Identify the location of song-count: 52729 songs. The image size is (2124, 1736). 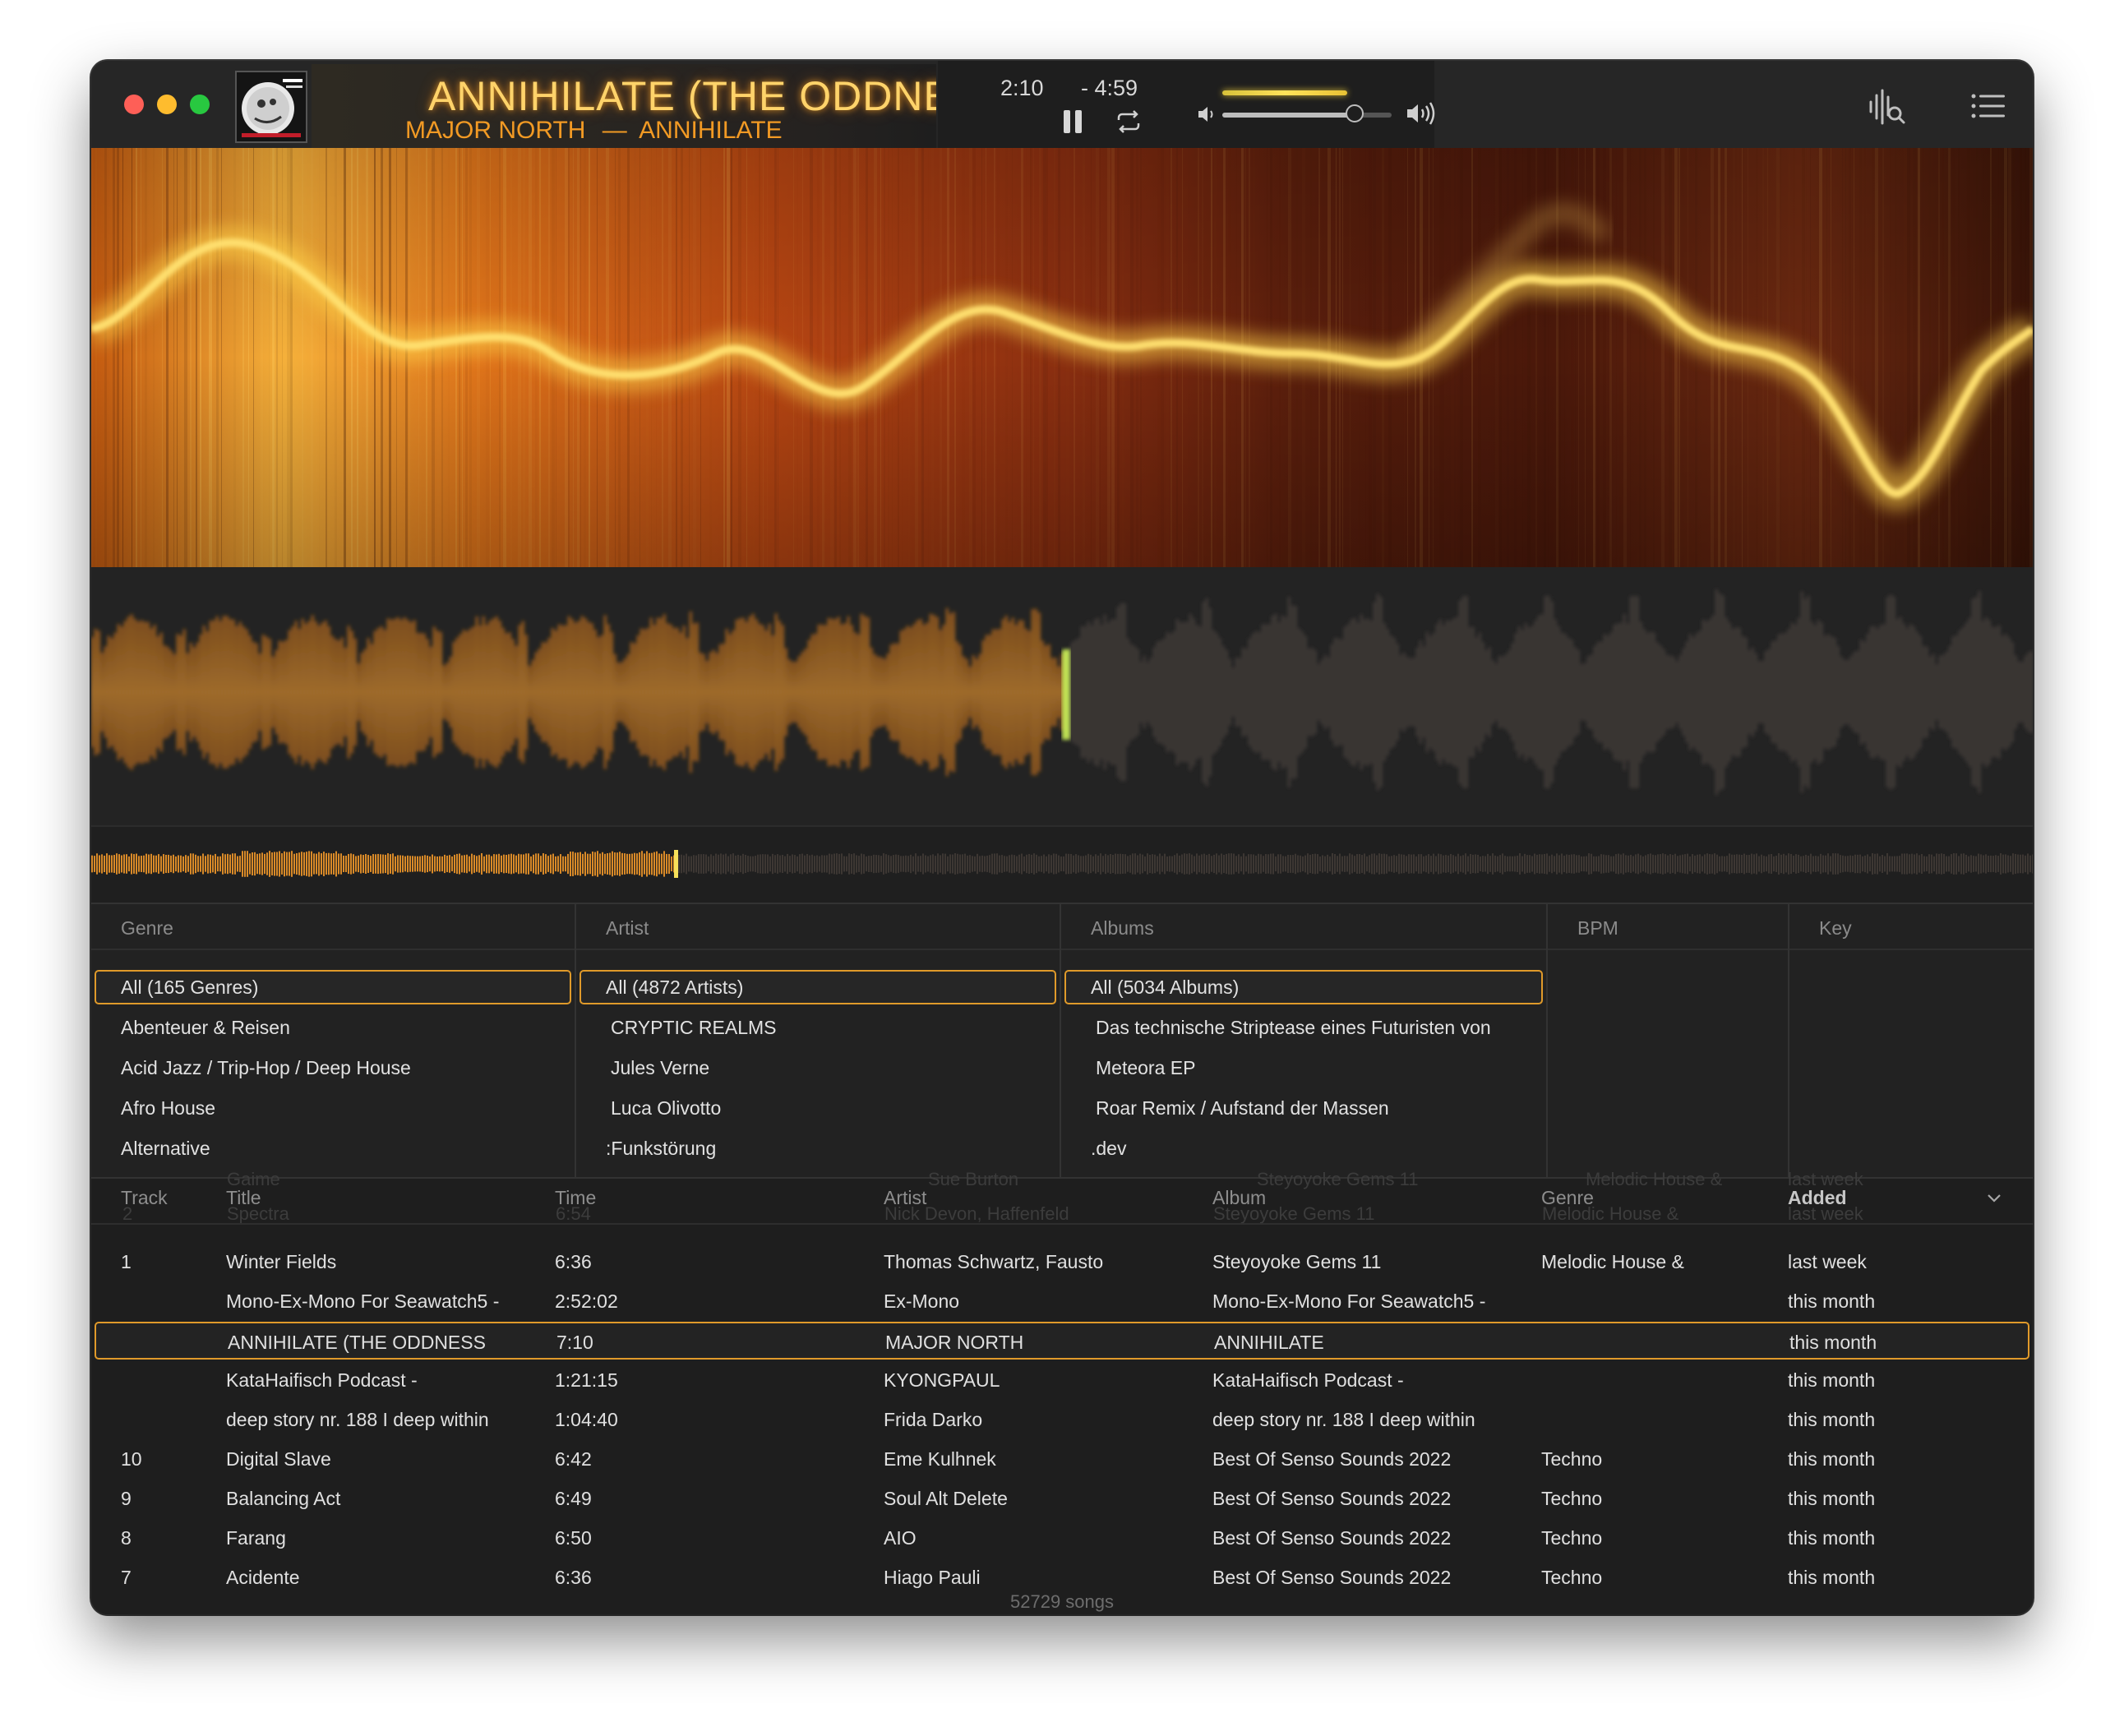
(1062, 1601).